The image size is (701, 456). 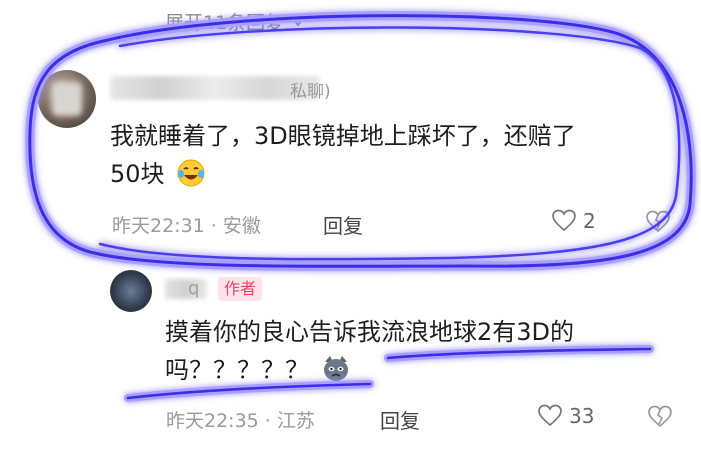 What do you see at coordinates (310, 92) in the screenshot?
I see `author-name-suffix: 私聊)` at bounding box center [310, 92].